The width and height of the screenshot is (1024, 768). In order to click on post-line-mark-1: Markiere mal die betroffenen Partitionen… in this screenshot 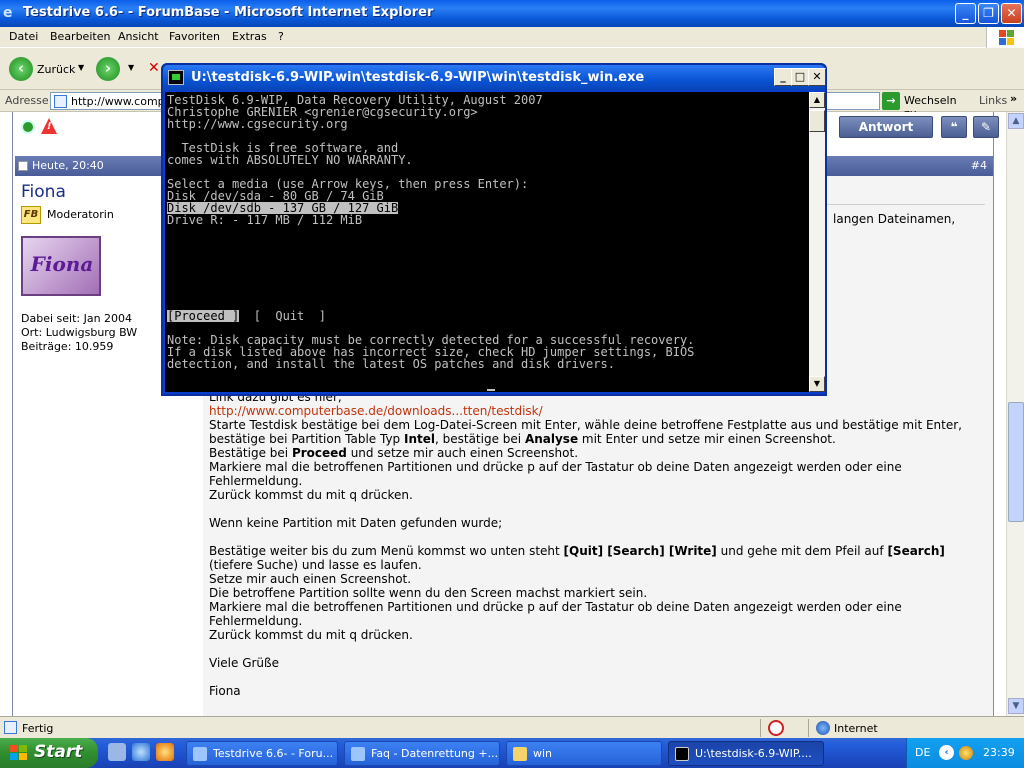, I will do `click(555, 474)`.